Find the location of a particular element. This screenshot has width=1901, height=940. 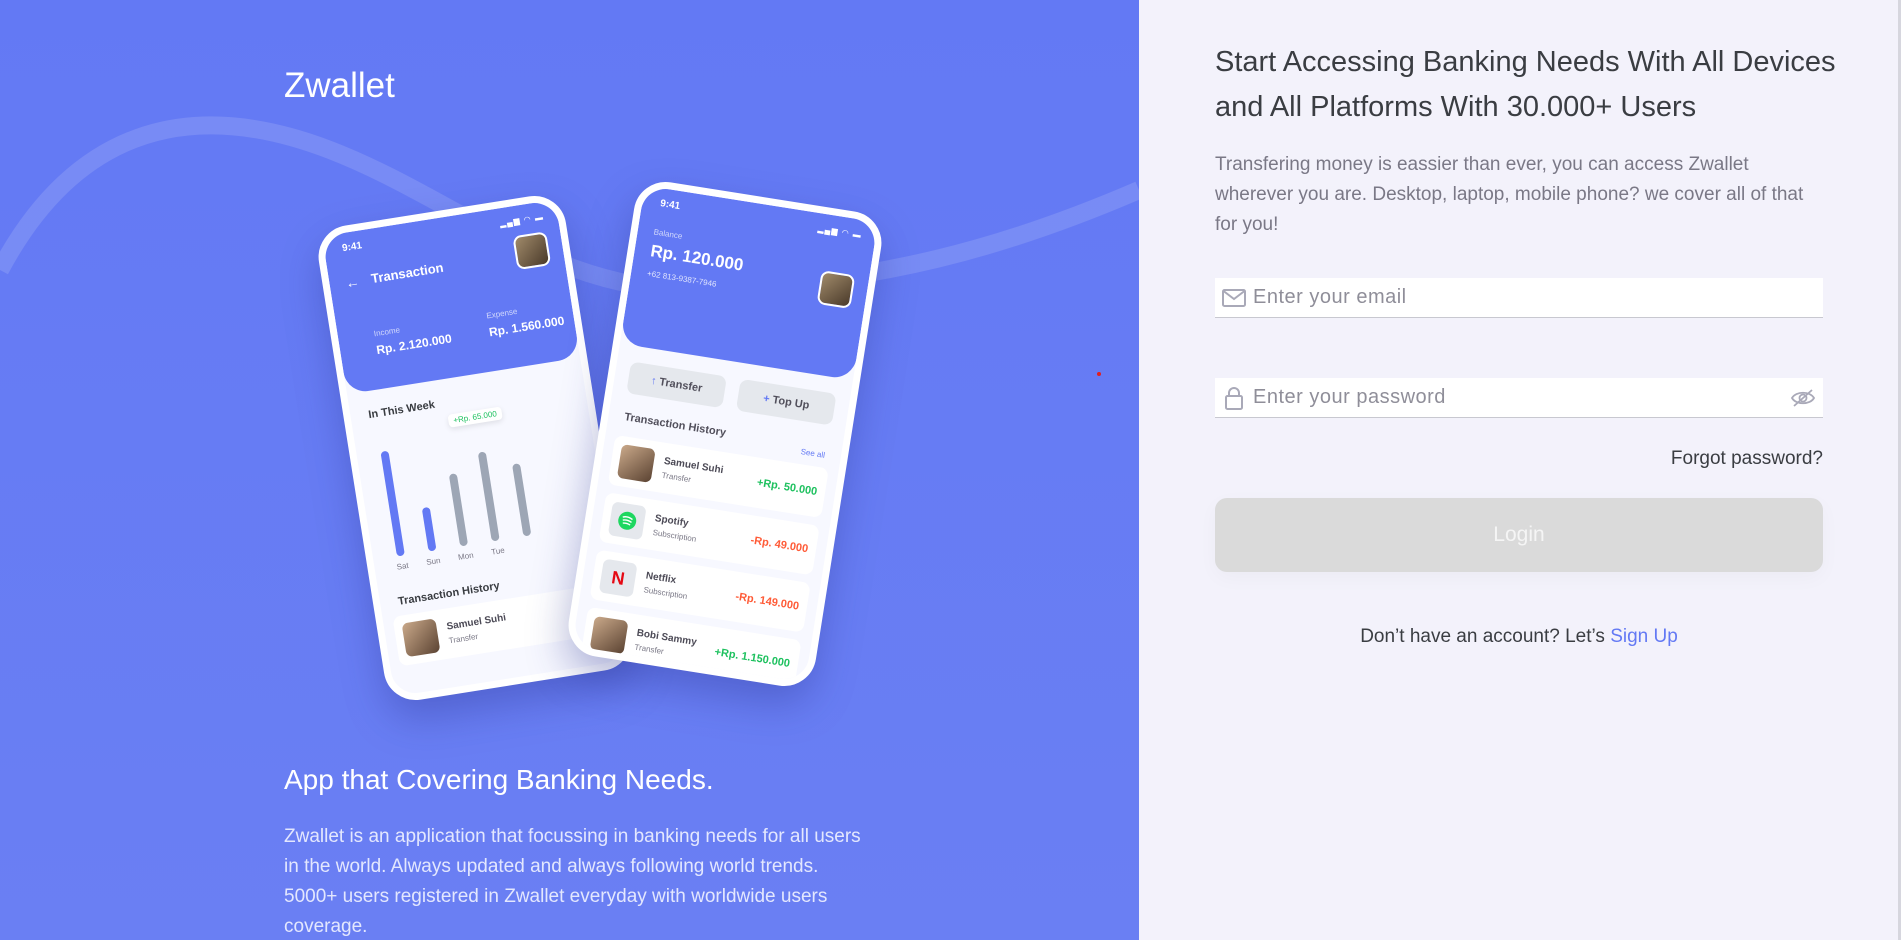

password-input is located at coordinates (1518, 397).